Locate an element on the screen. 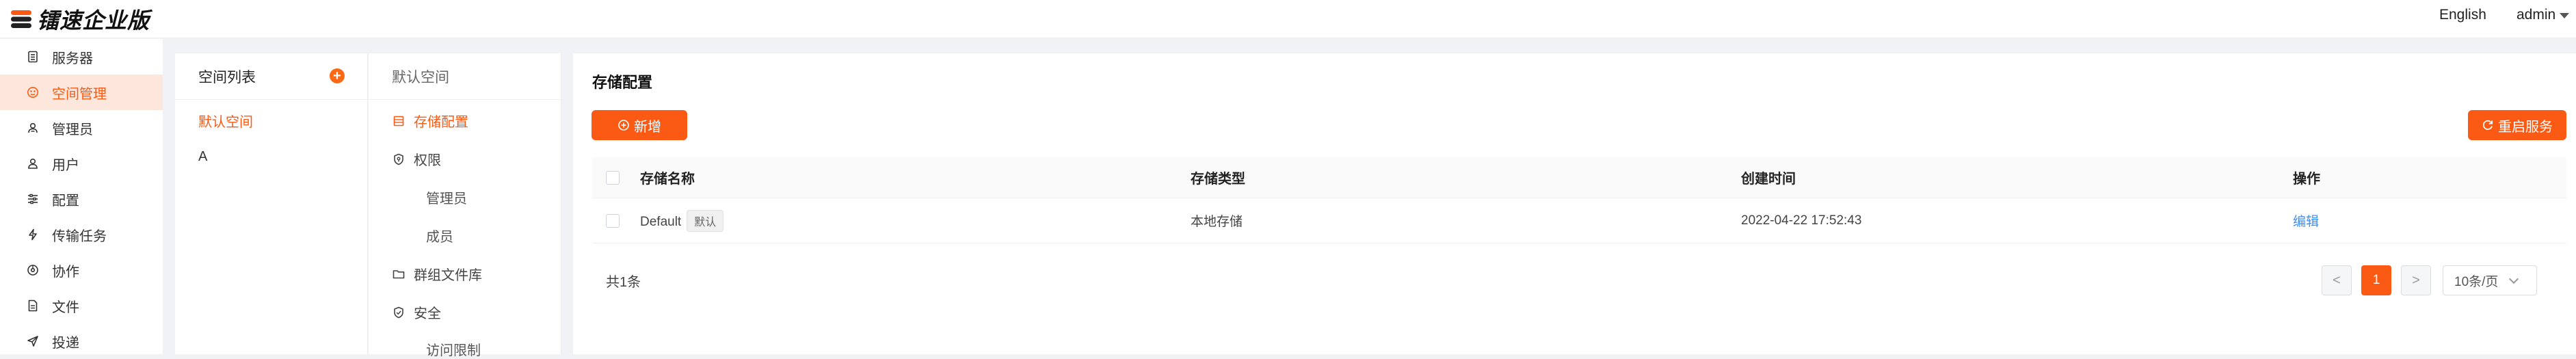  sidebar-item-users: 用户 is located at coordinates (81, 163).